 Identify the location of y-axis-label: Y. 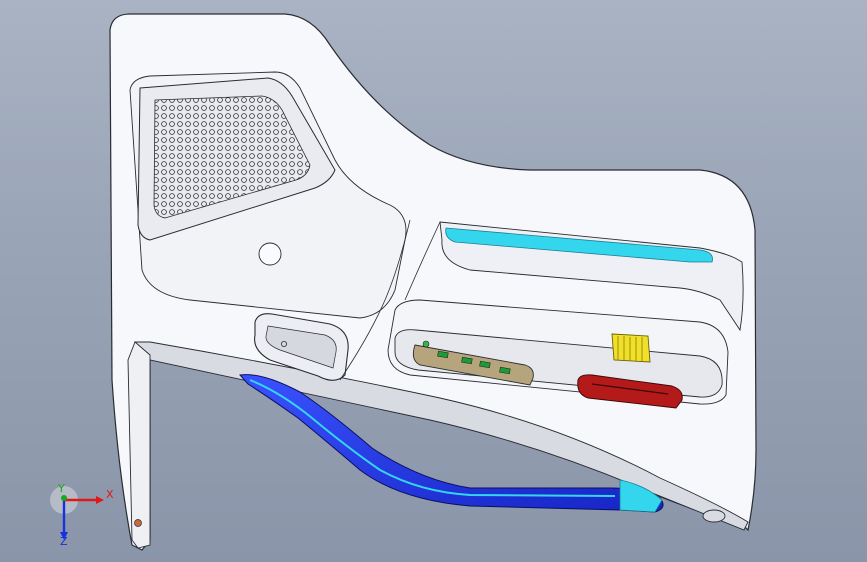
(61, 488).